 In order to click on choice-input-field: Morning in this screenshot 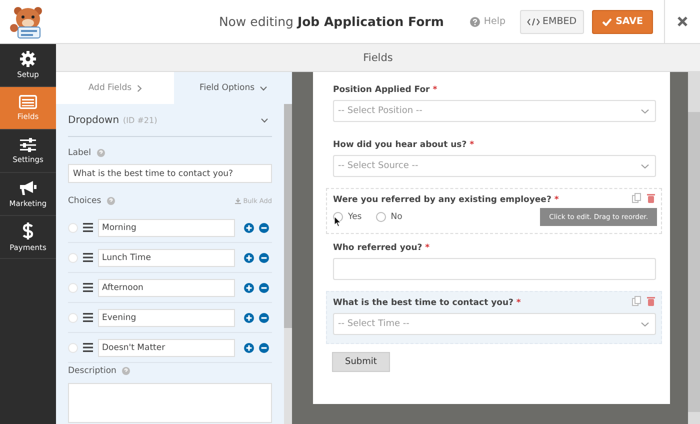, I will do `click(166, 227)`.